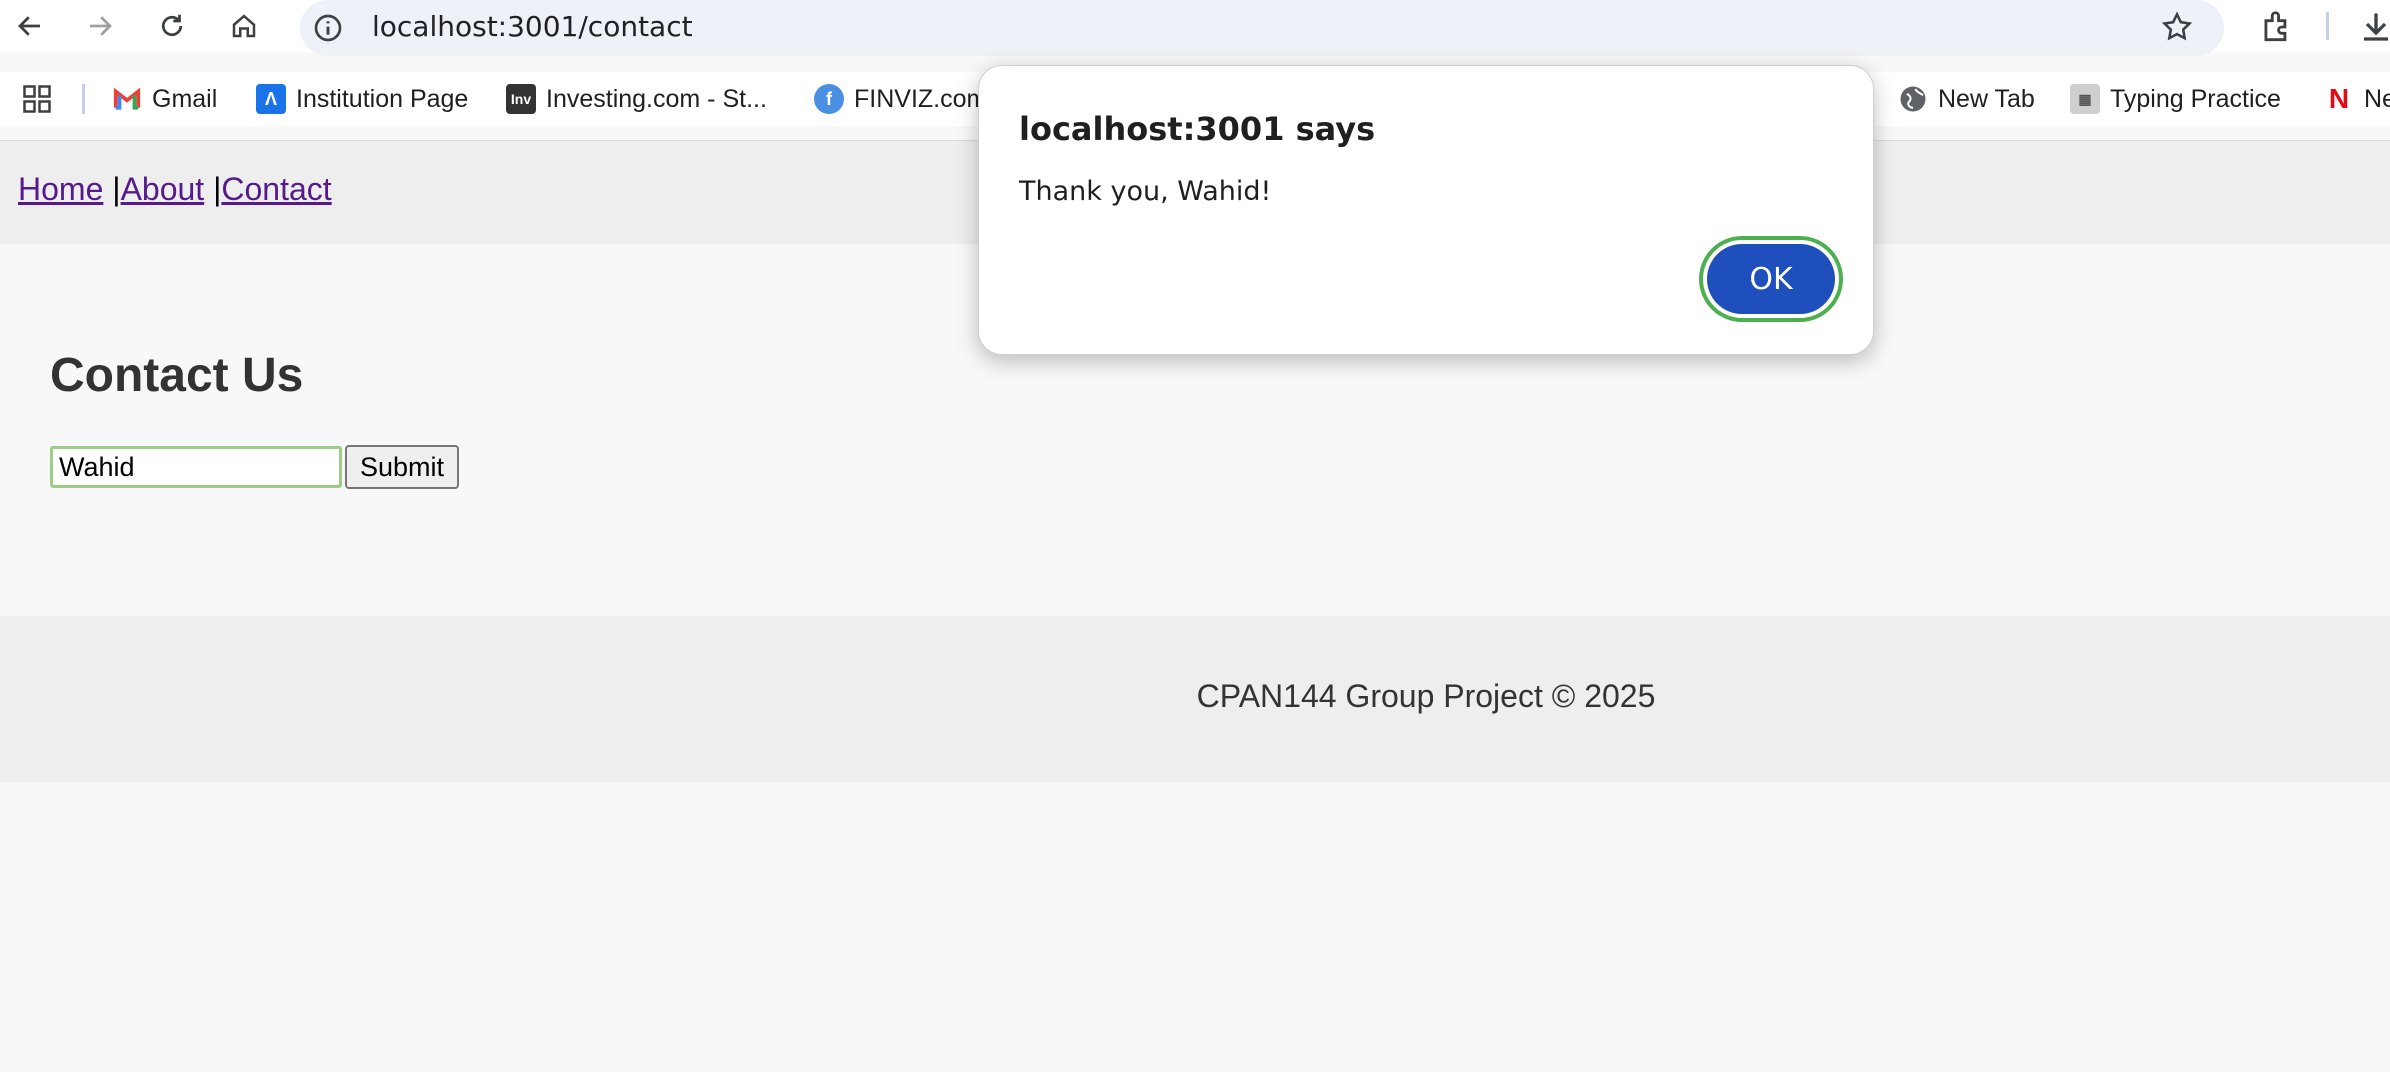 This screenshot has height=1072, width=2390. What do you see at coordinates (2177, 27) in the screenshot?
I see `bookmark-star-icon` at bounding box center [2177, 27].